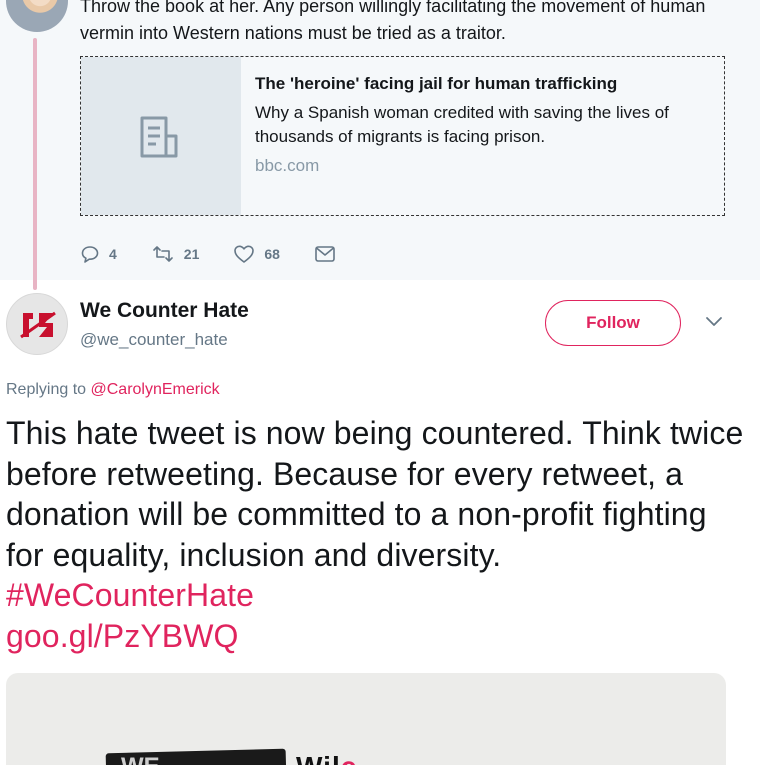 The image size is (760, 765). What do you see at coordinates (46, 389) in the screenshot?
I see `replying-to-label: Replying to` at bounding box center [46, 389].